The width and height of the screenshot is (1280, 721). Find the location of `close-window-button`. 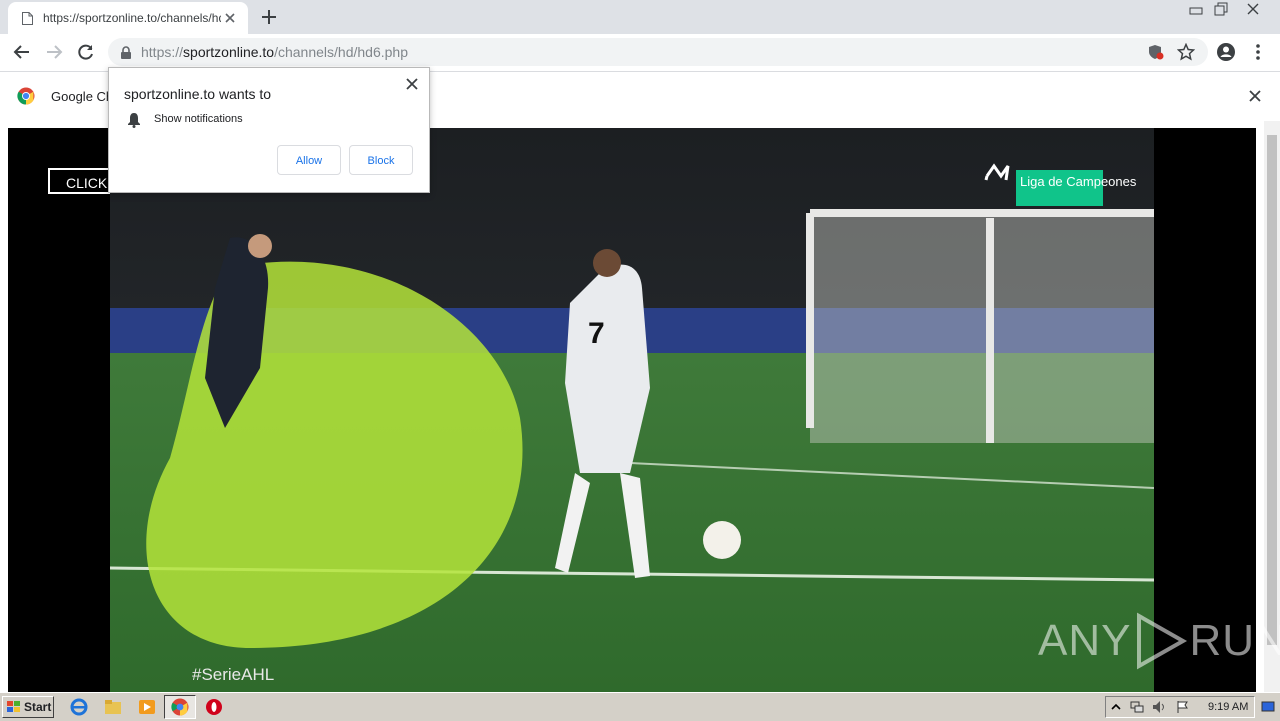

close-window-button is located at coordinates (1253, 9).